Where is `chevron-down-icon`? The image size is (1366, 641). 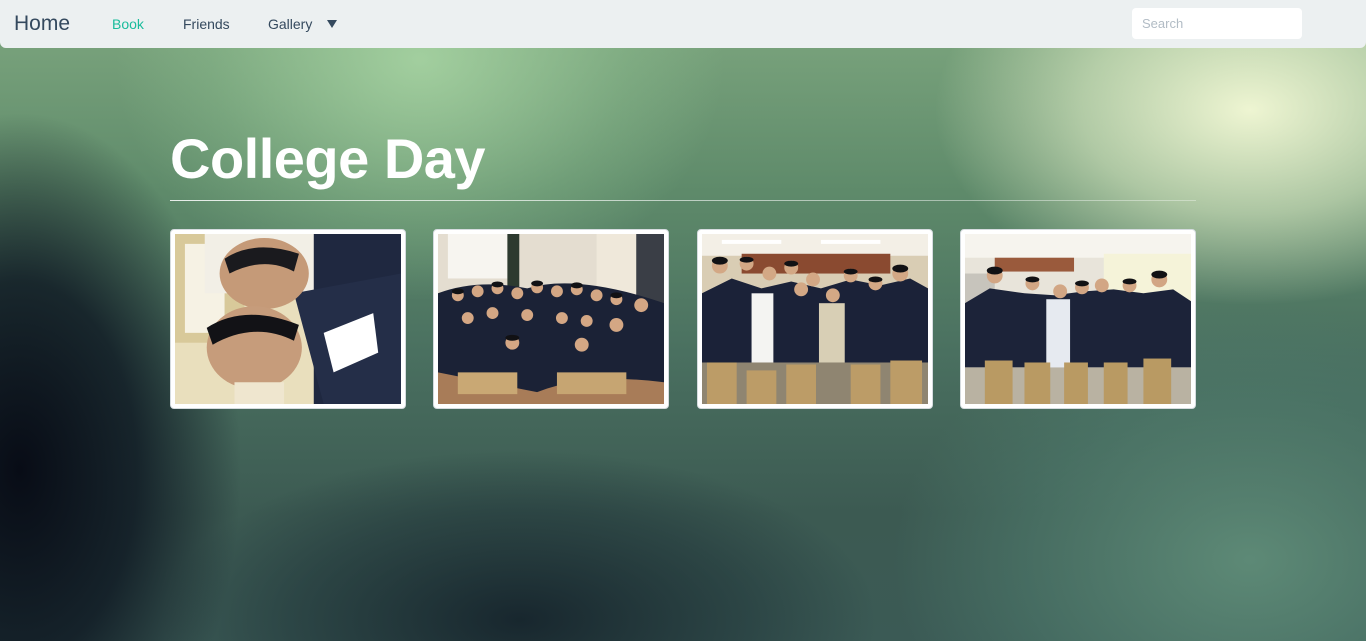 chevron-down-icon is located at coordinates (332, 24).